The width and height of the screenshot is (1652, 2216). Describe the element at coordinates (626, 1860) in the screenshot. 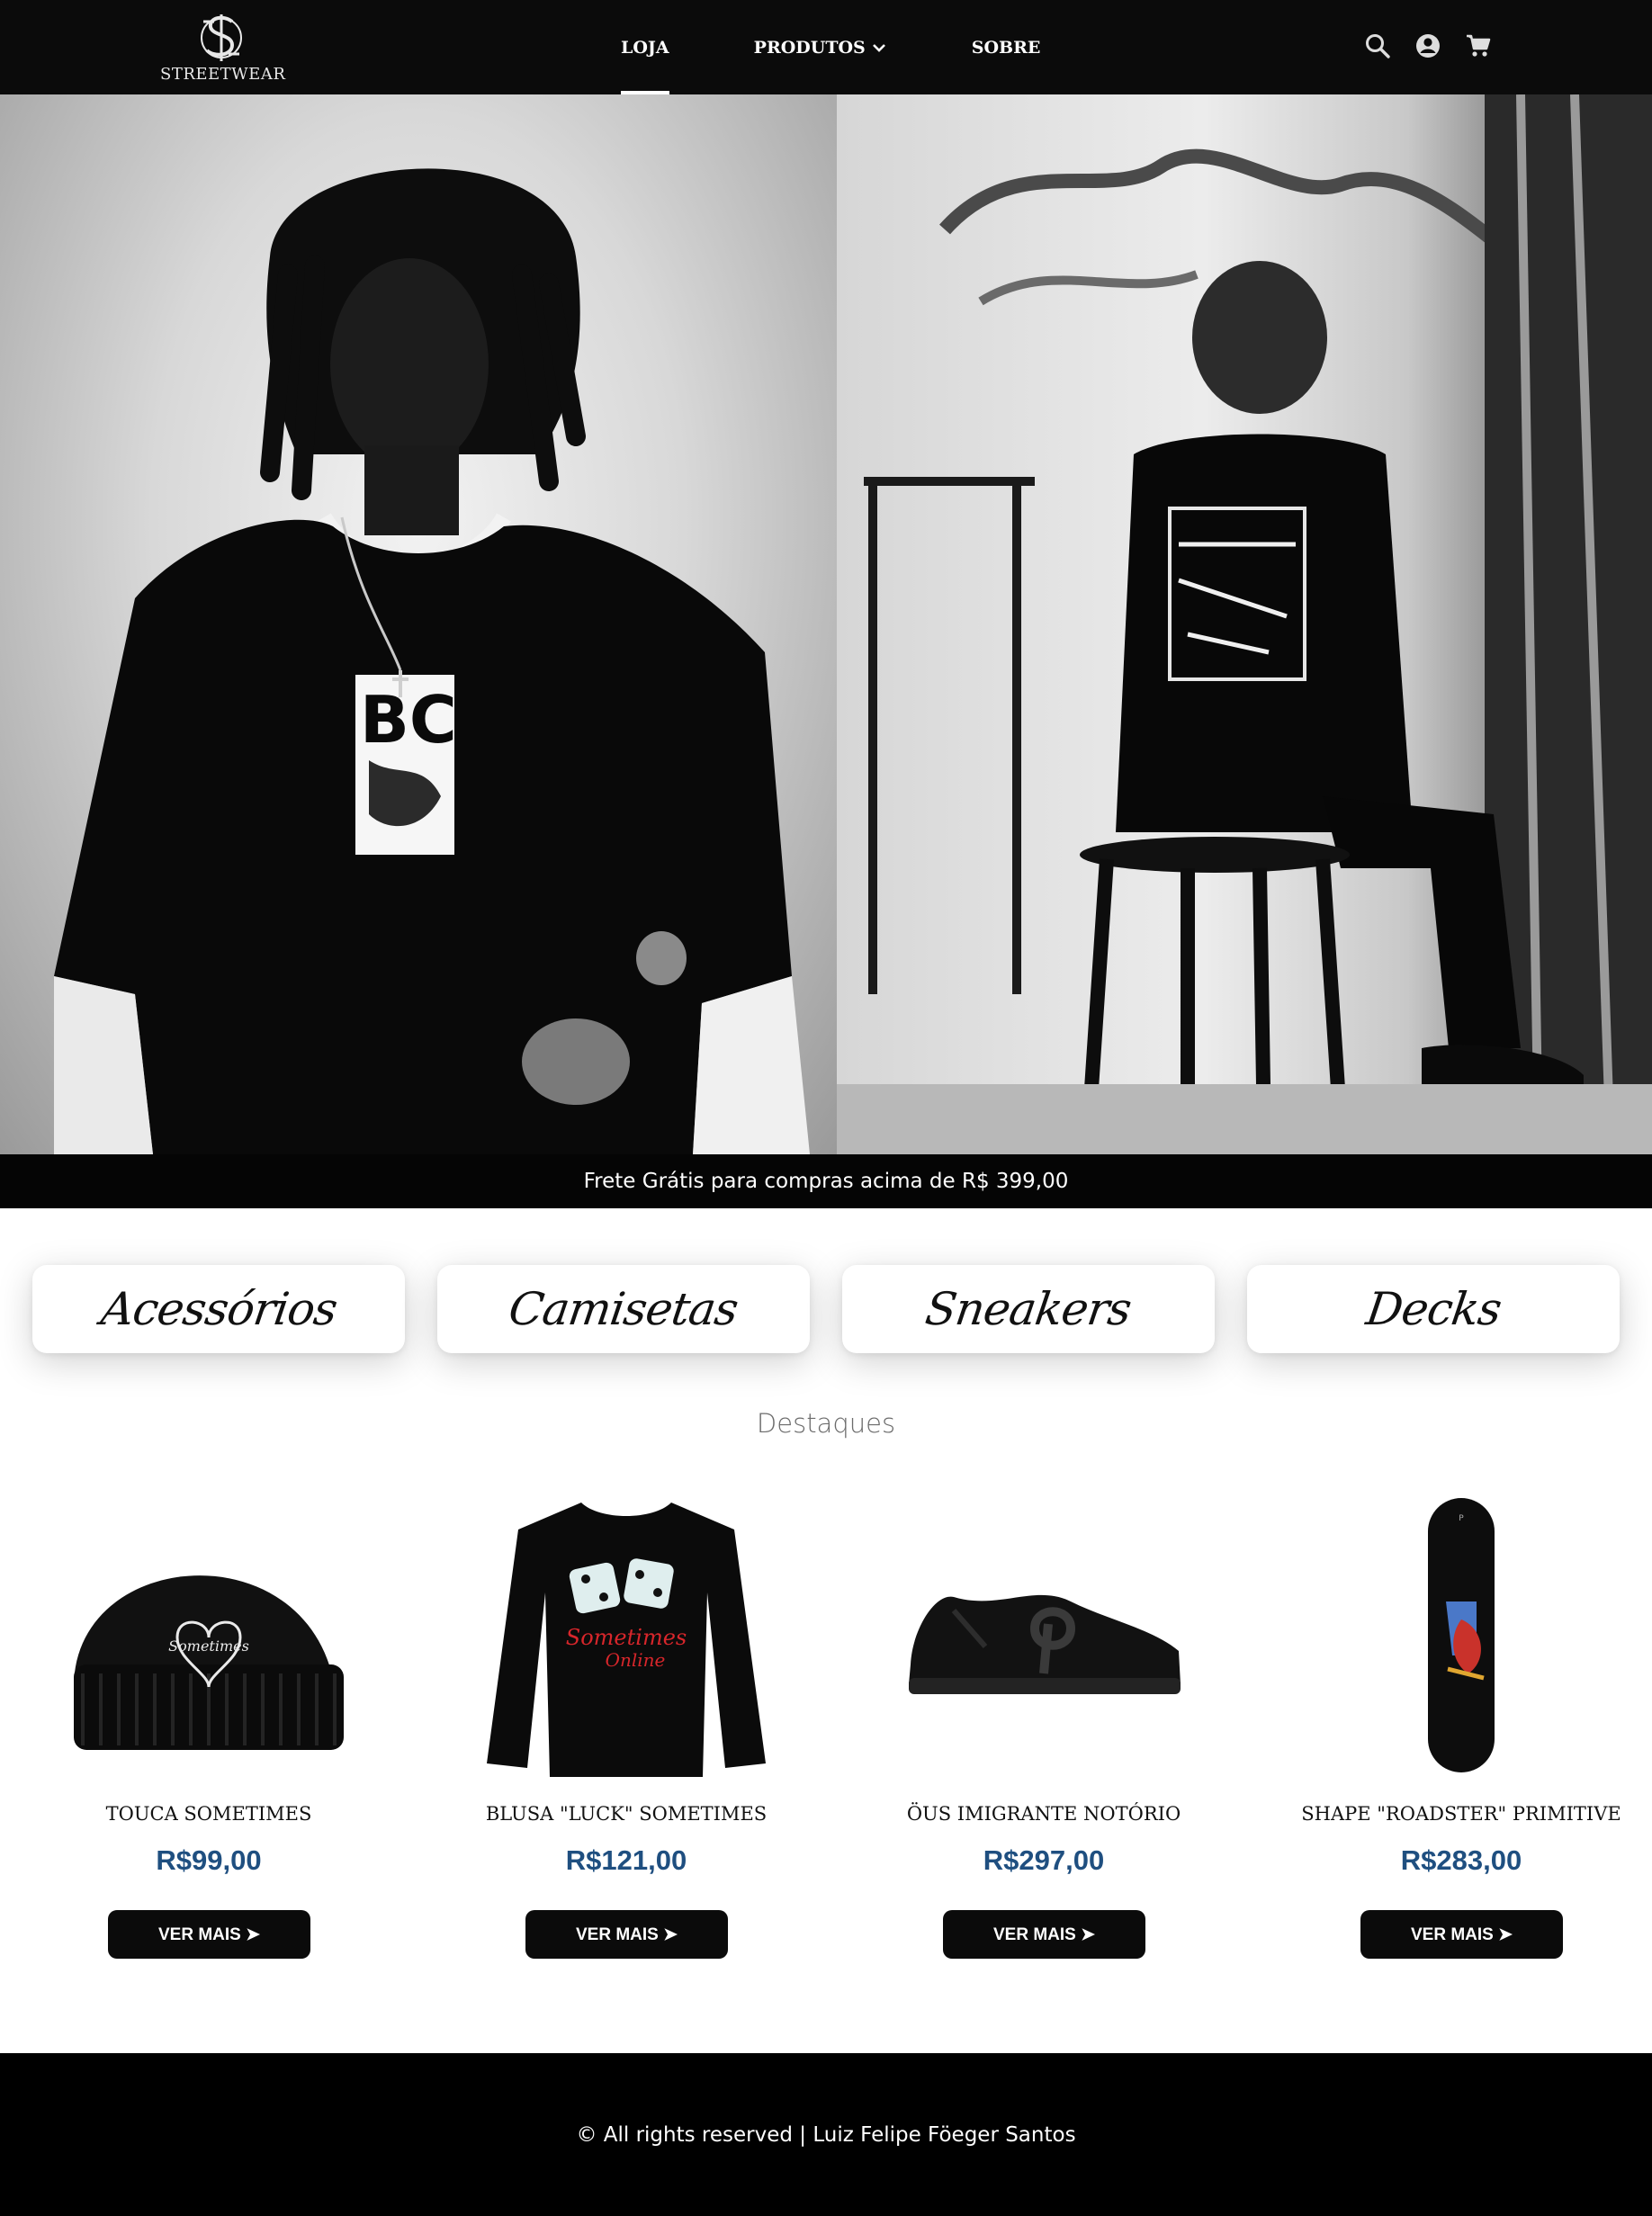

I see `product-price: R$121,00` at that location.